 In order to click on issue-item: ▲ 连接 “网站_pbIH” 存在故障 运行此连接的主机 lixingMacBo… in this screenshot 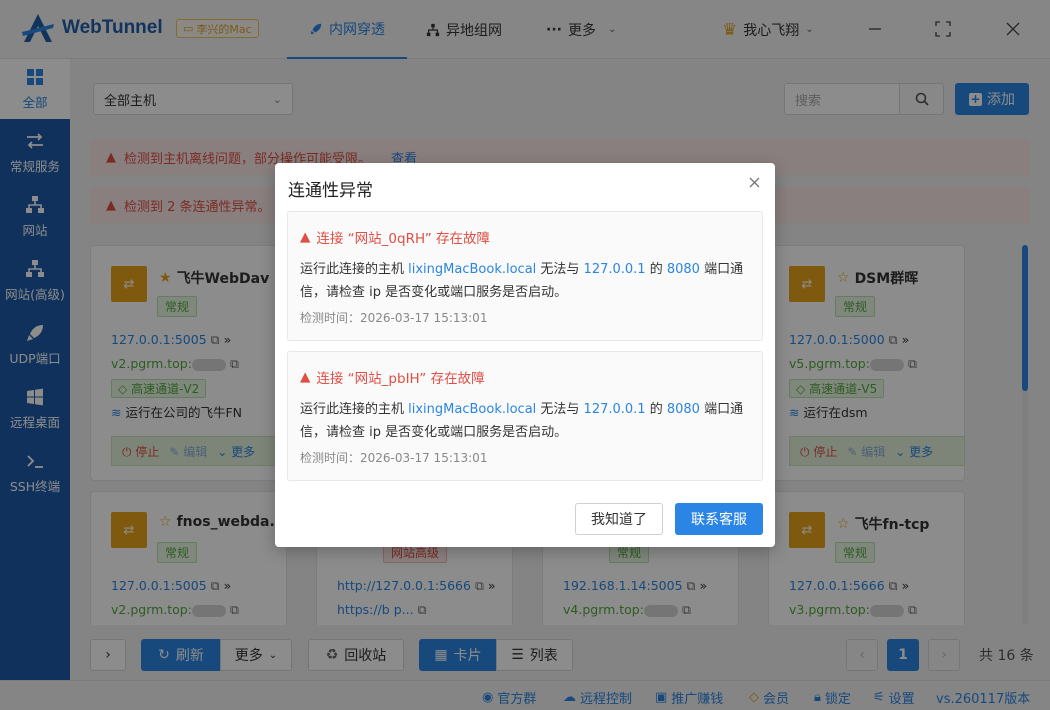, I will do `click(525, 416)`.